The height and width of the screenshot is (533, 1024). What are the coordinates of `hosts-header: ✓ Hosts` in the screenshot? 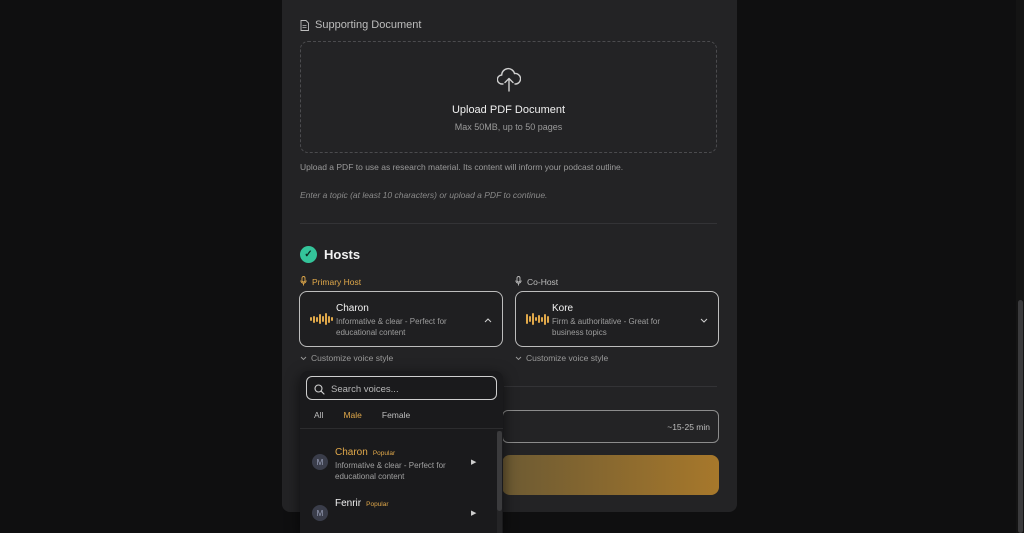 It's located at (330, 254).